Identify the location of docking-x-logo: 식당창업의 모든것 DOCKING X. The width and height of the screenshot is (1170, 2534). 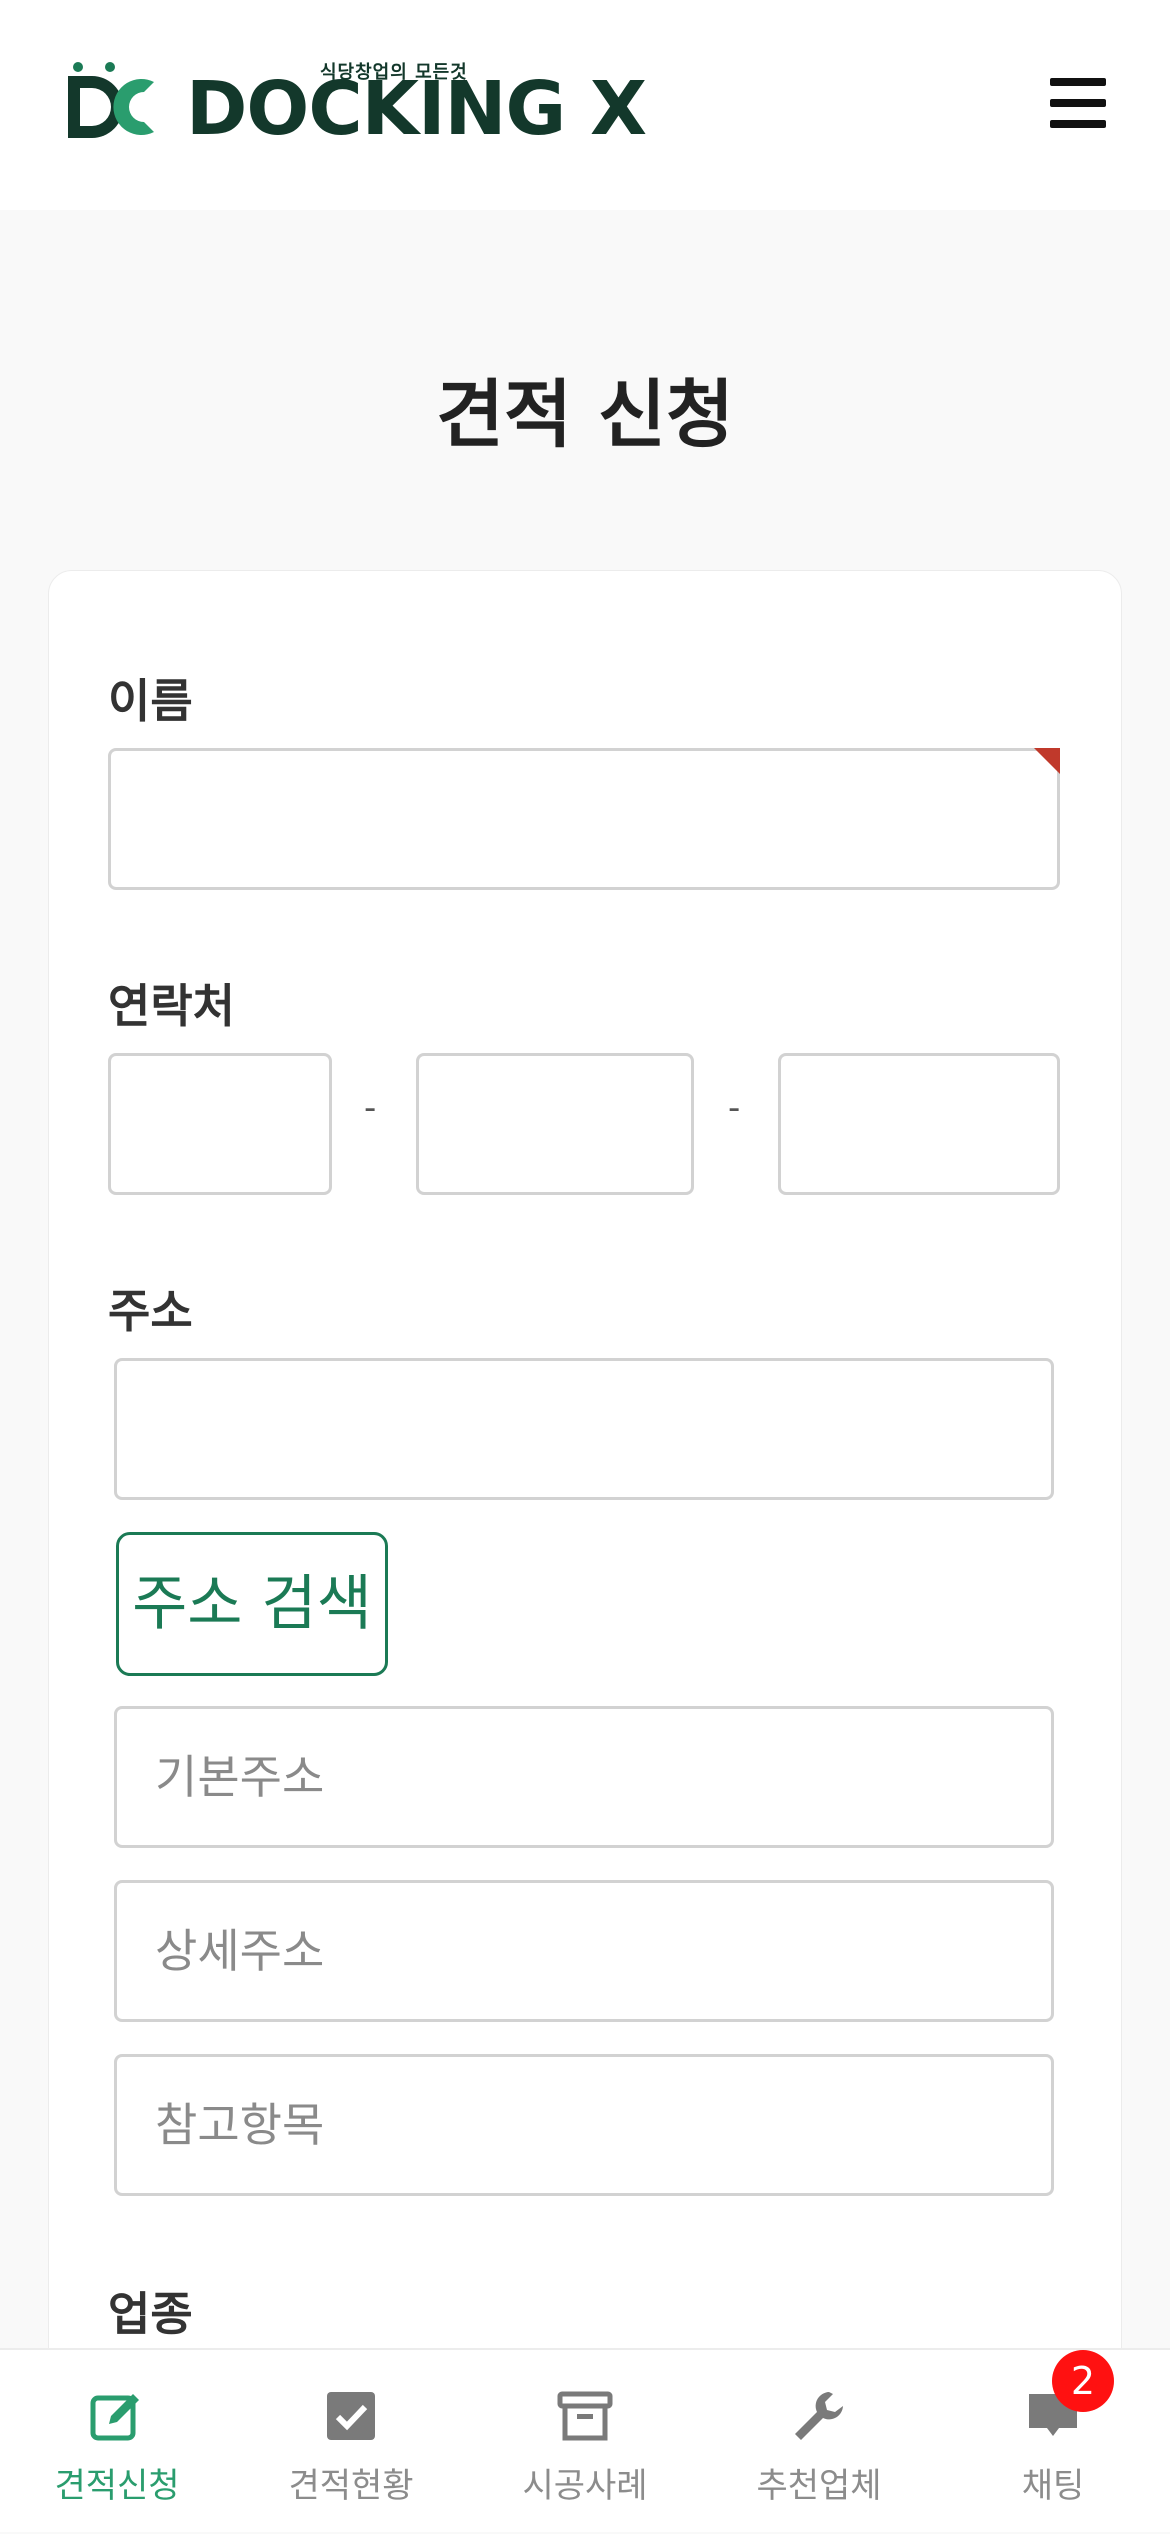
(356, 101).